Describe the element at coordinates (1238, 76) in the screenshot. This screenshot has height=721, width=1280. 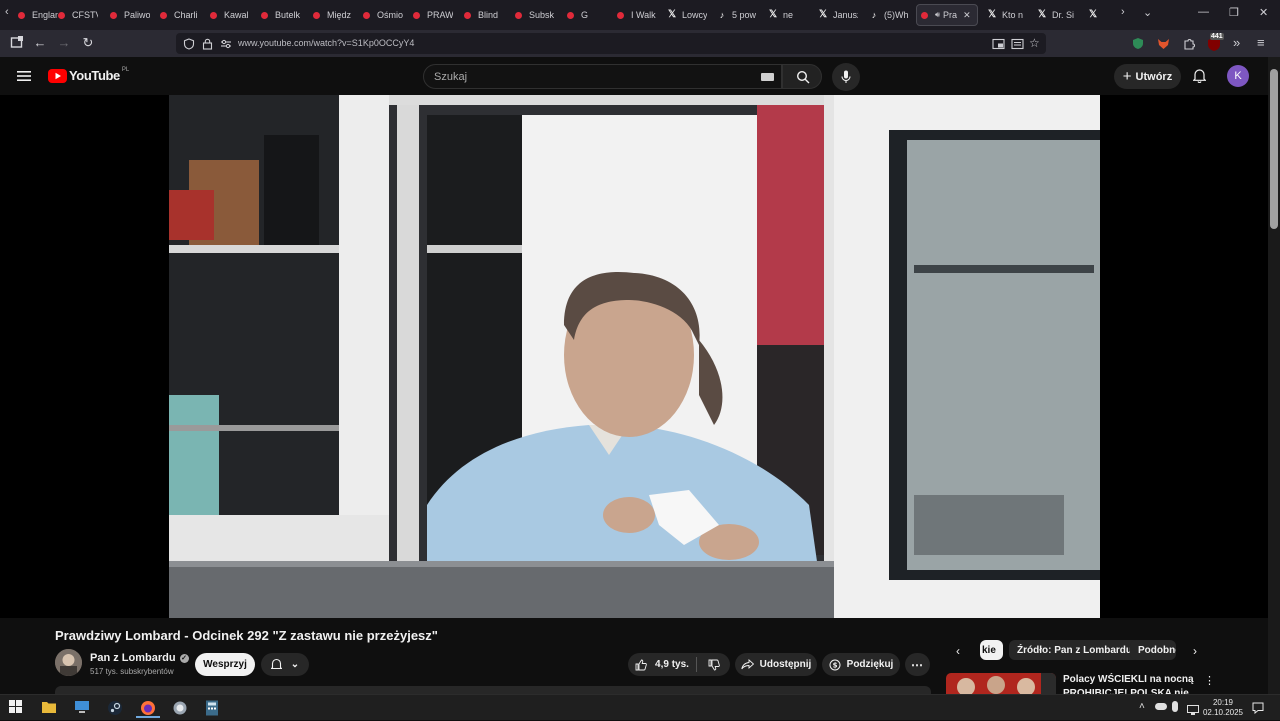
I see `account-avatar: K` at that location.